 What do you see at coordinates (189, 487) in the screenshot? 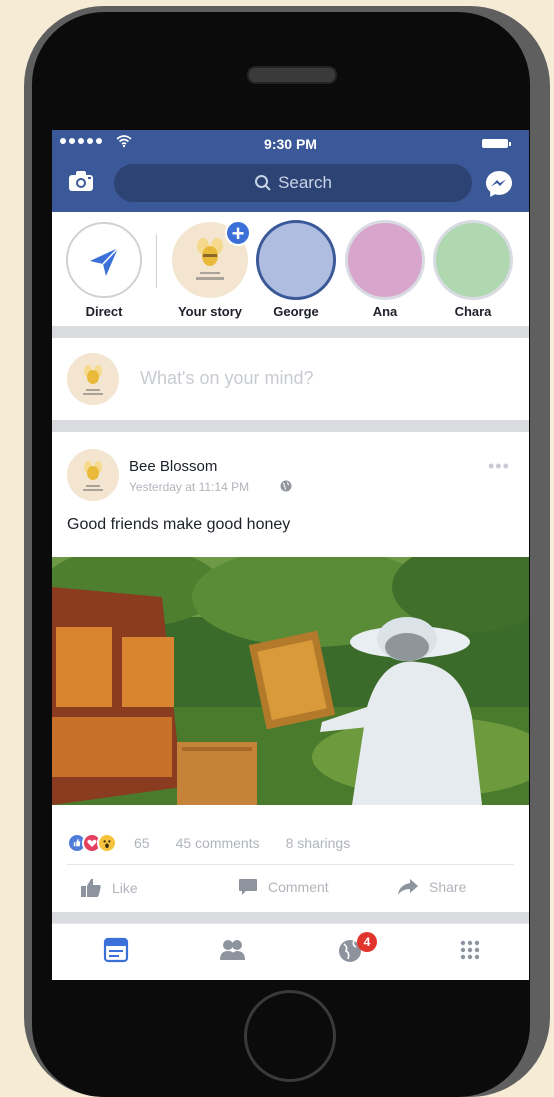
I see `post-timestamp: Yesterday at 11:14 PM` at bounding box center [189, 487].